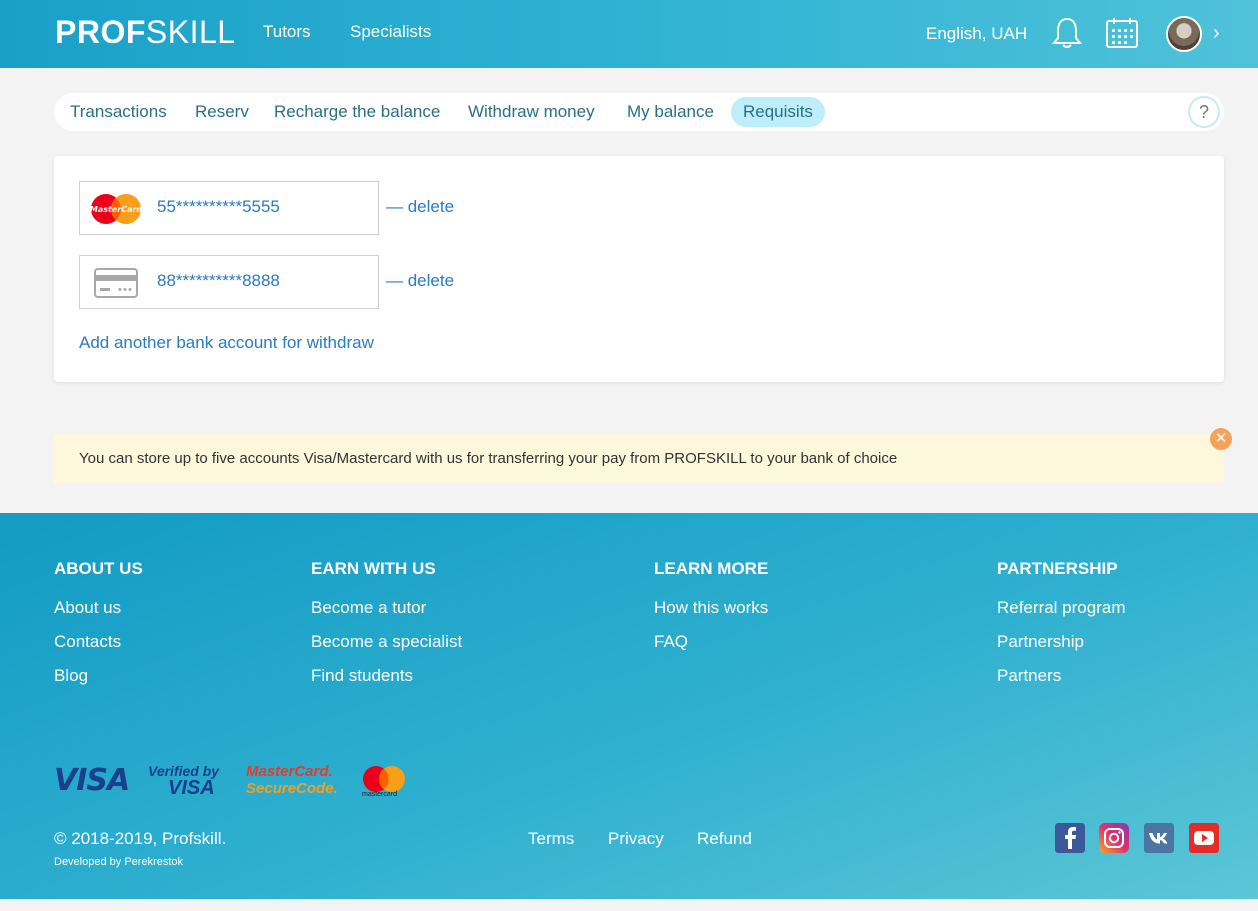 This screenshot has height=911, width=1258. I want to click on visa-logo: VISA, so click(92, 780).